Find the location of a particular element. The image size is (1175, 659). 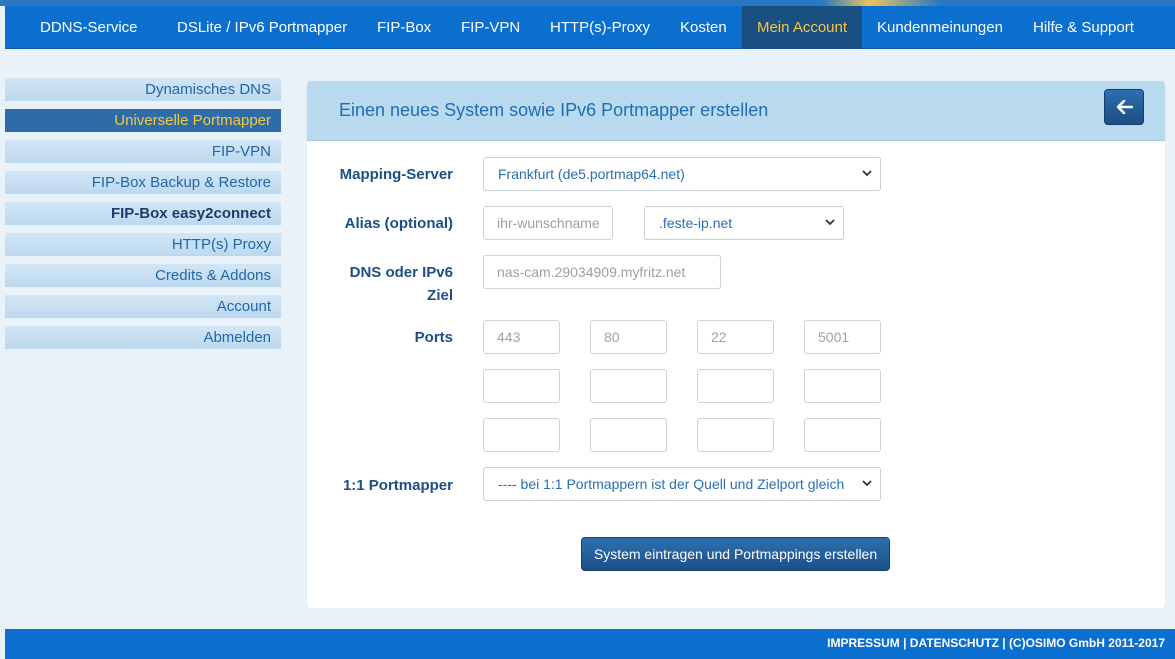

dns-target-label-line1: DNS oder IPv6 is located at coordinates (401, 272).